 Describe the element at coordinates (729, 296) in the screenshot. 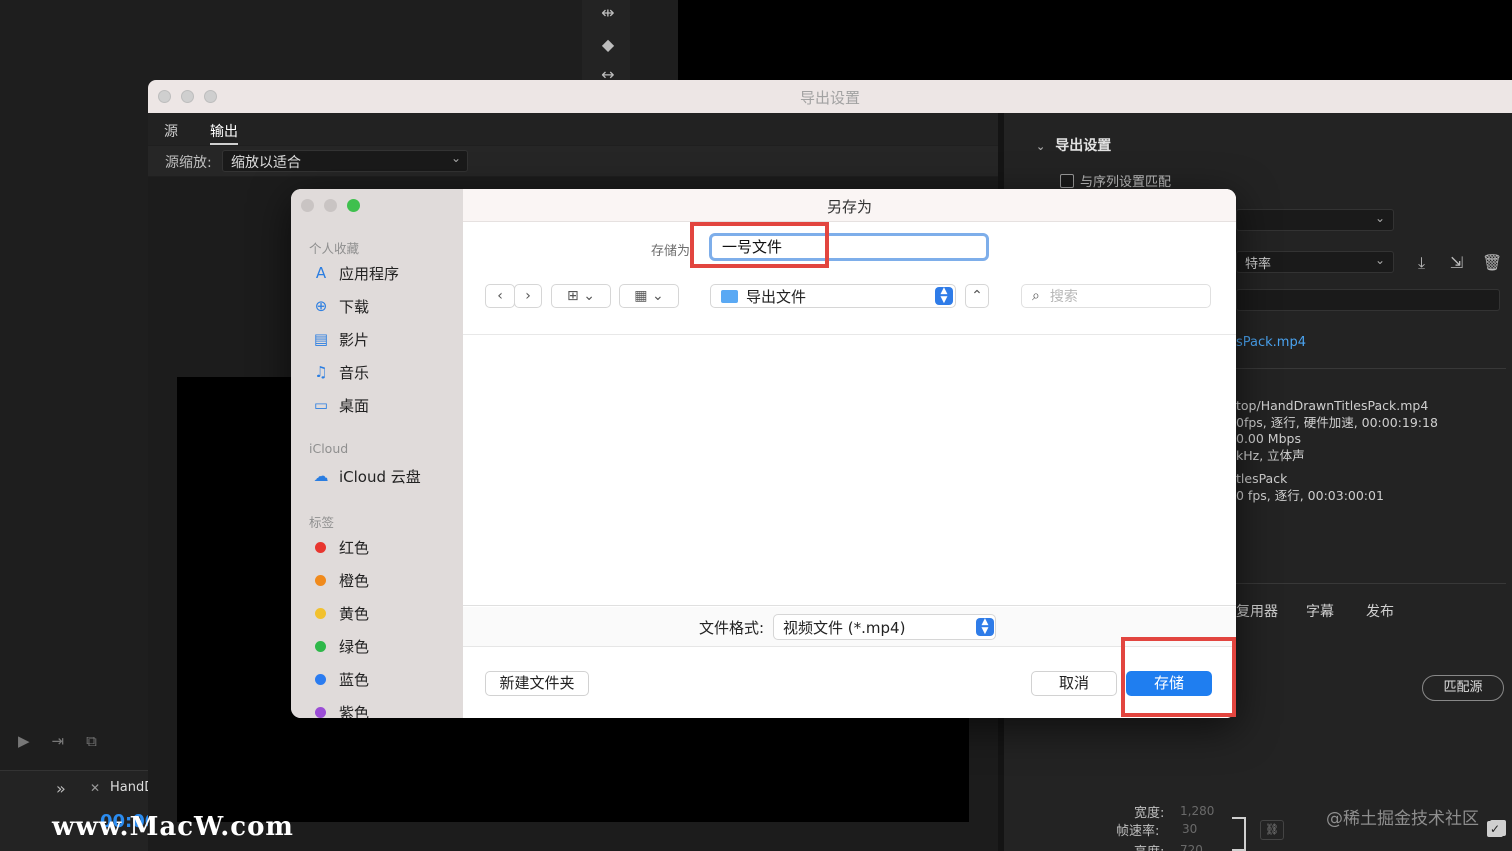

I see `folder-icon` at that location.